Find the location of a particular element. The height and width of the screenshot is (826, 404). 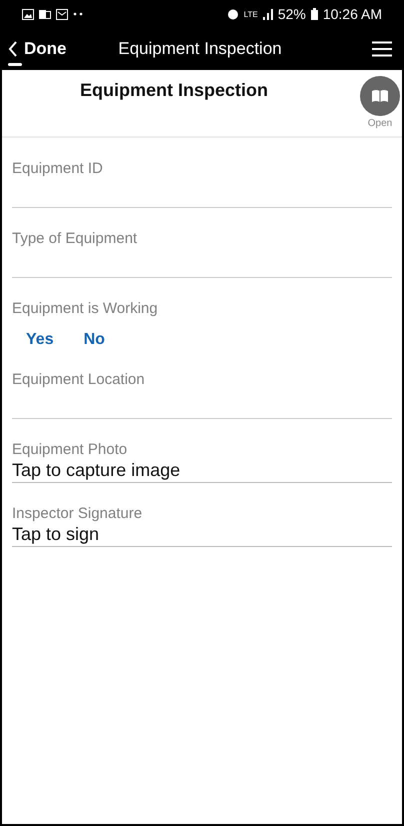

app-notification-icon is located at coordinates (45, 14).